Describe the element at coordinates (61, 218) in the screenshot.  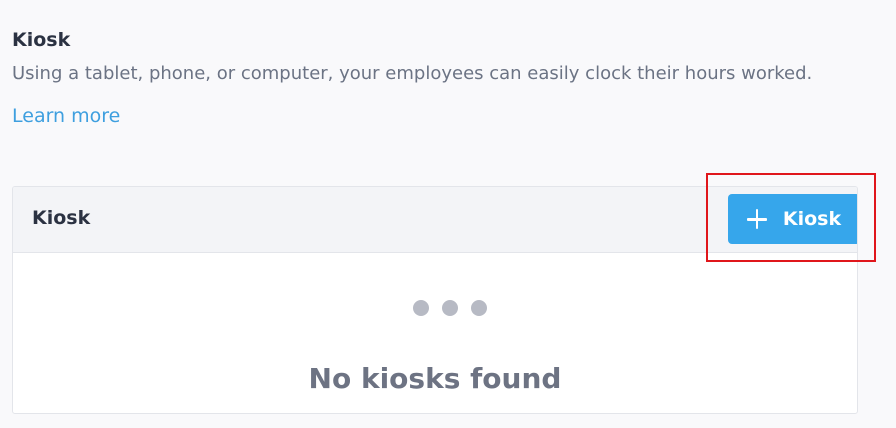
I see `kiosk-panel-title: Kiosk` at that location.